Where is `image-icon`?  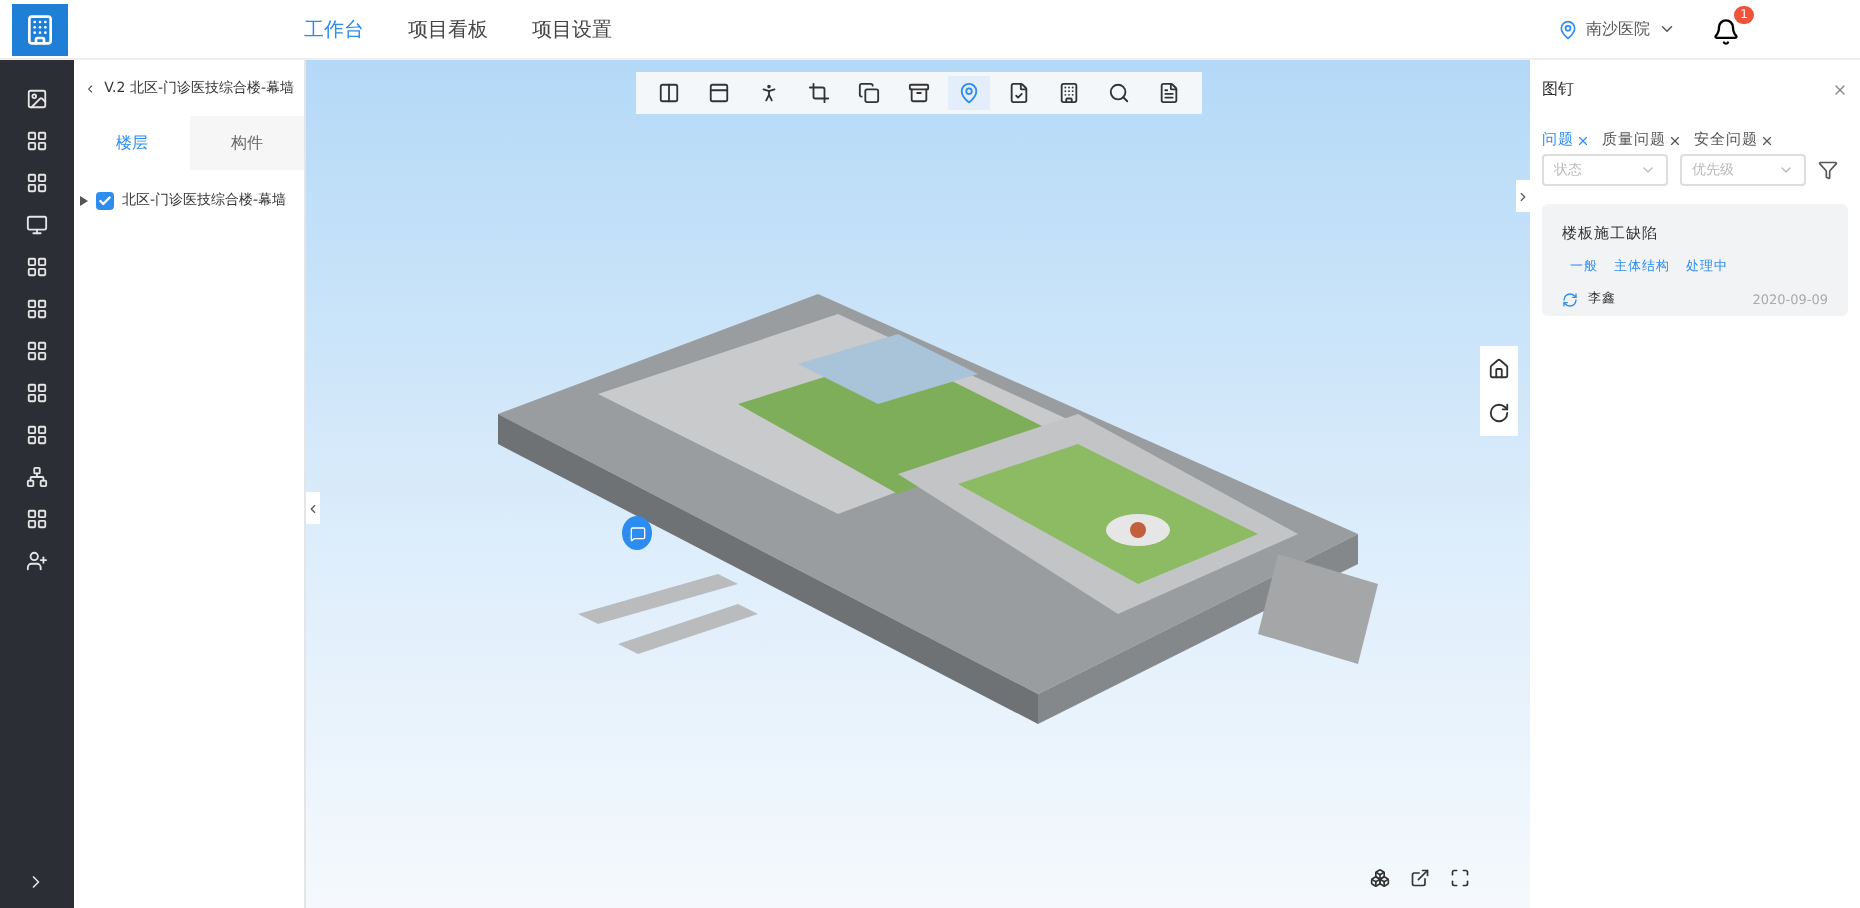
image-icon is located at coordinates (37, 100).